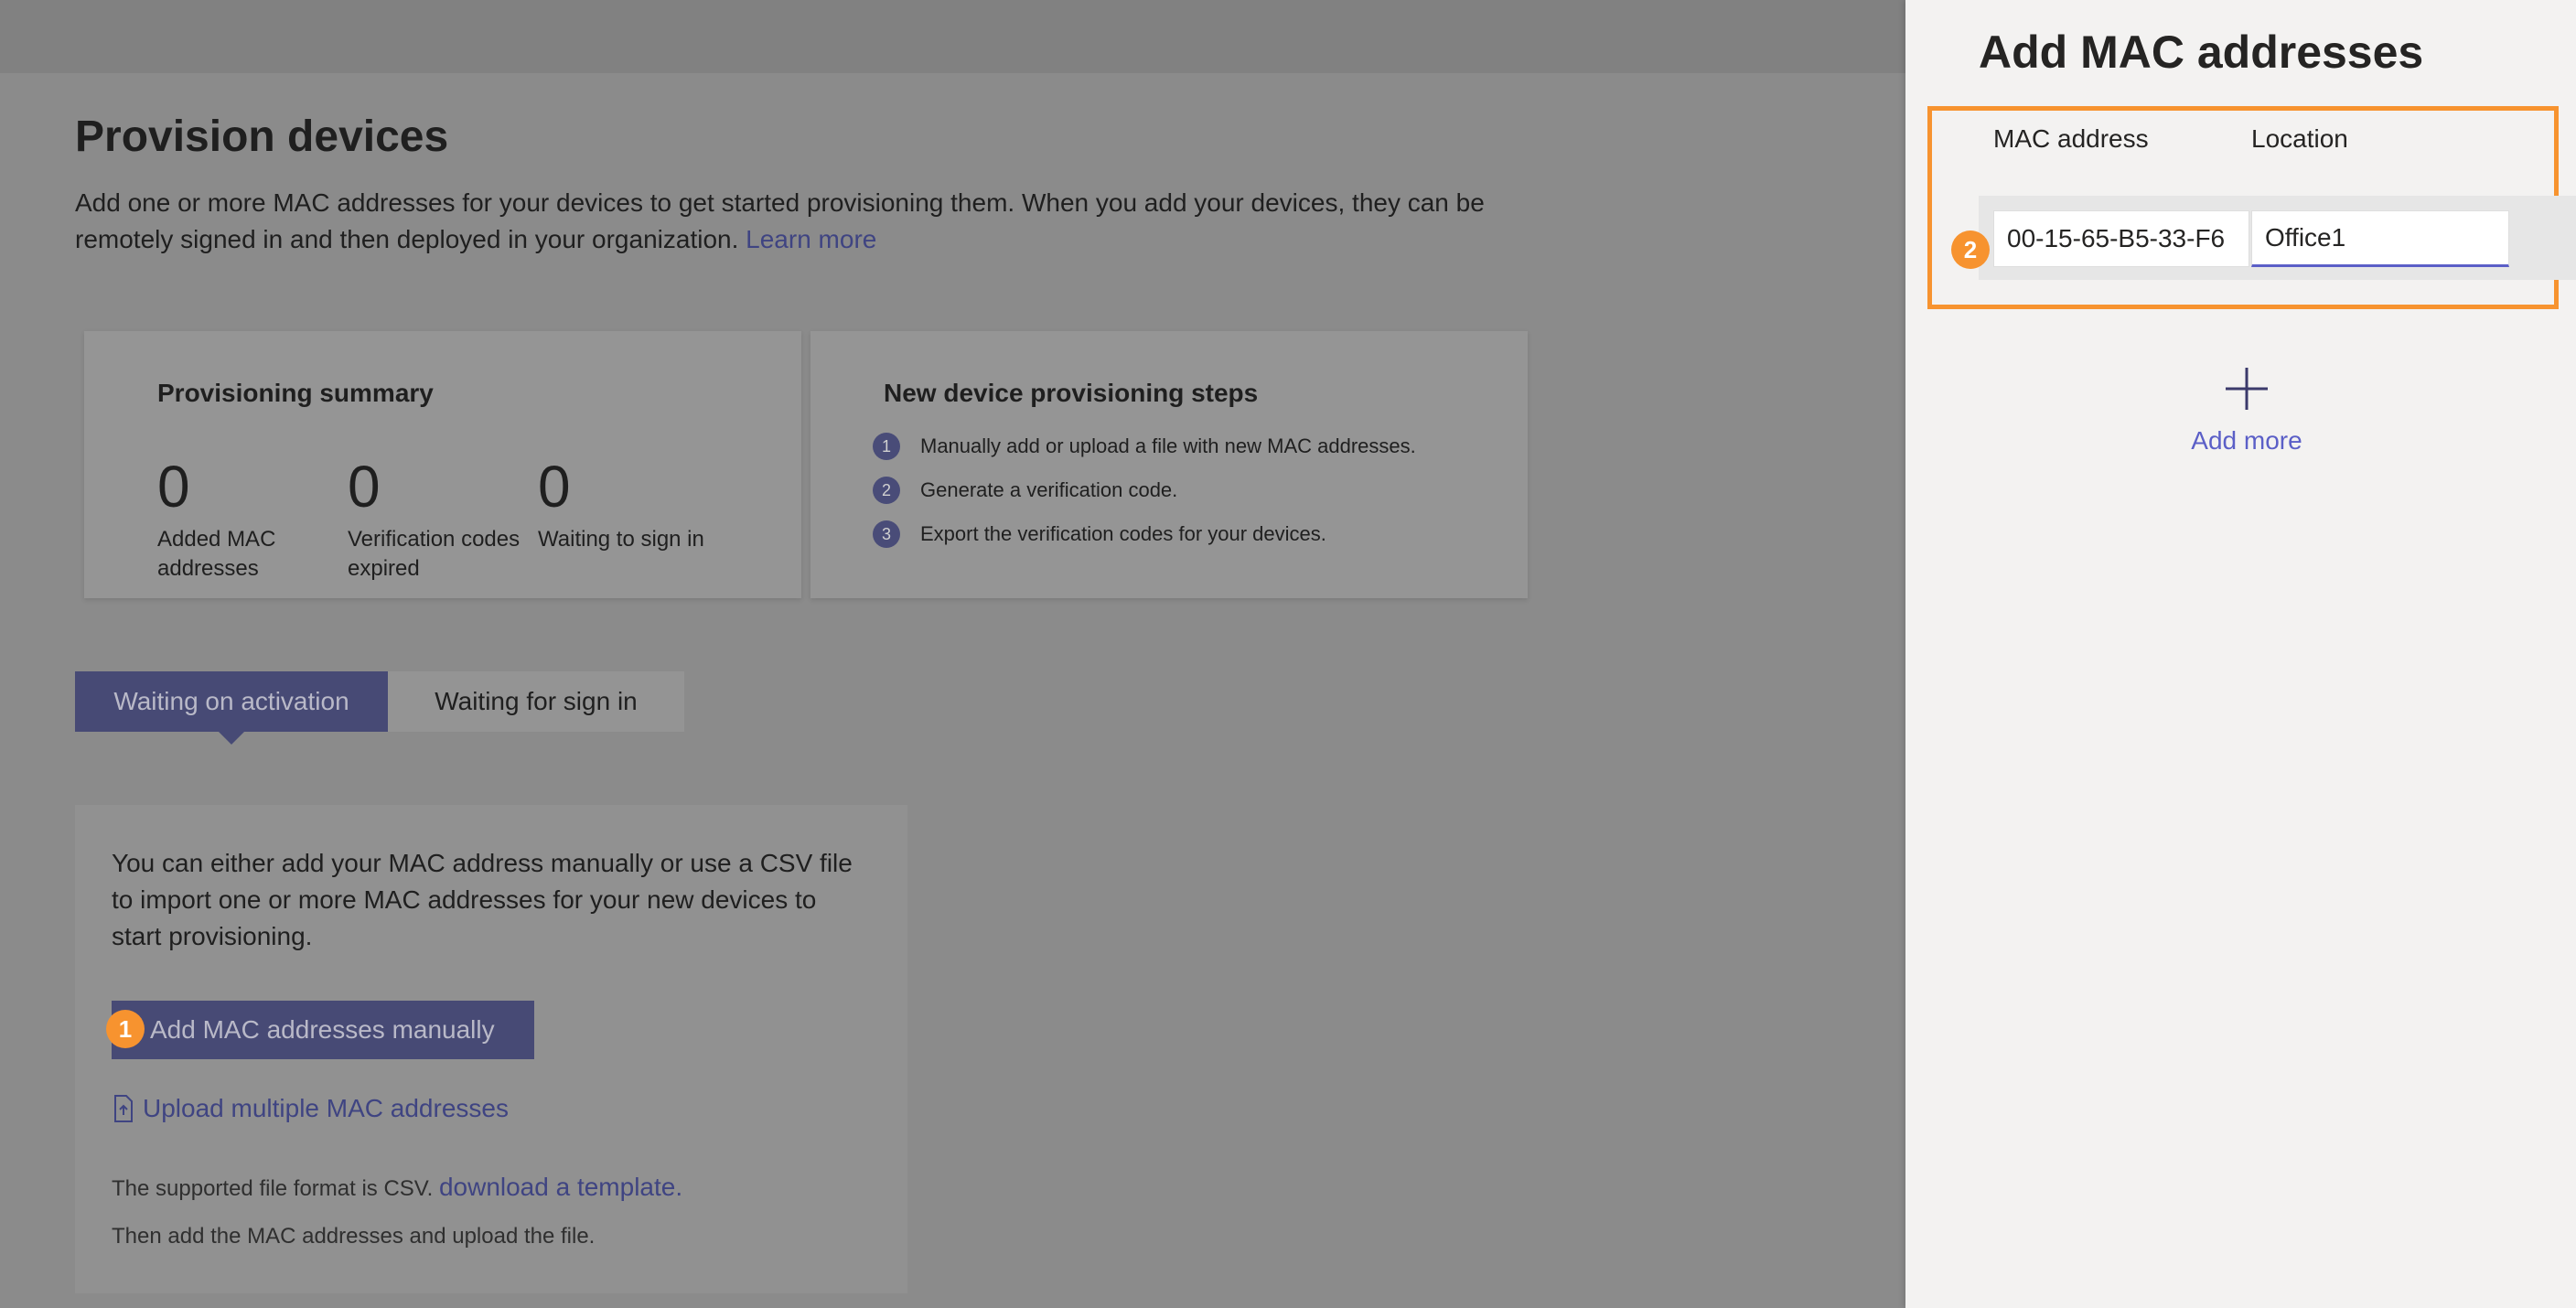  Describe the element at coordinates (434, 554) in the screenshot. I see `stat-label: Verification codes expired` at that location.